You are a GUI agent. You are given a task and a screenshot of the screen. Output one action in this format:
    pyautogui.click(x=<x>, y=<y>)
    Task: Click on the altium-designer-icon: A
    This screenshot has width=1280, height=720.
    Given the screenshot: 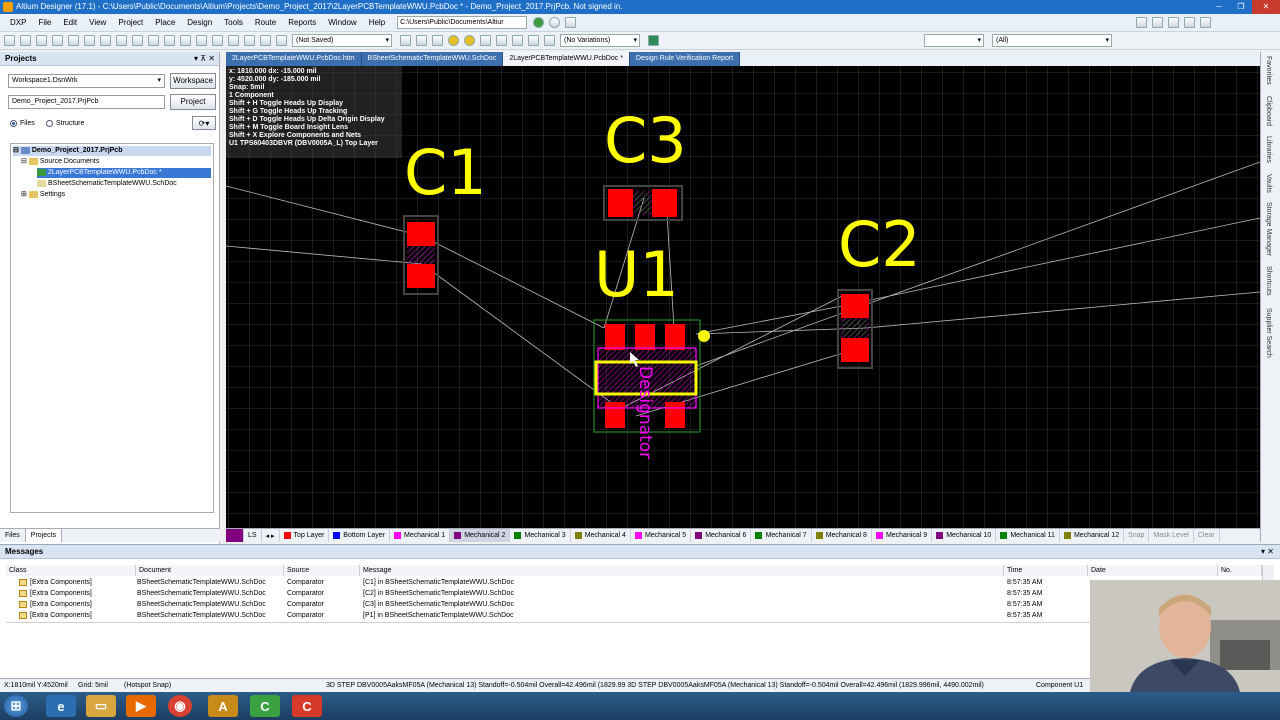 What is the action you would take?
    pyautogui.click(x=223, y=706)
    